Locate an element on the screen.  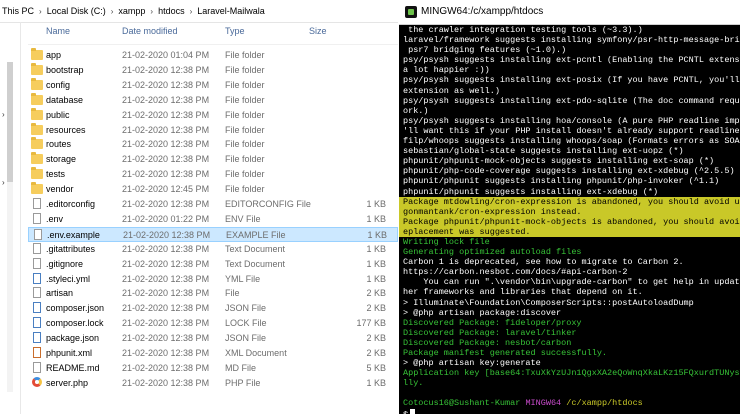
file-date-modified: 21-02-2020 01:22 PM is located at coordinates (166, 218).